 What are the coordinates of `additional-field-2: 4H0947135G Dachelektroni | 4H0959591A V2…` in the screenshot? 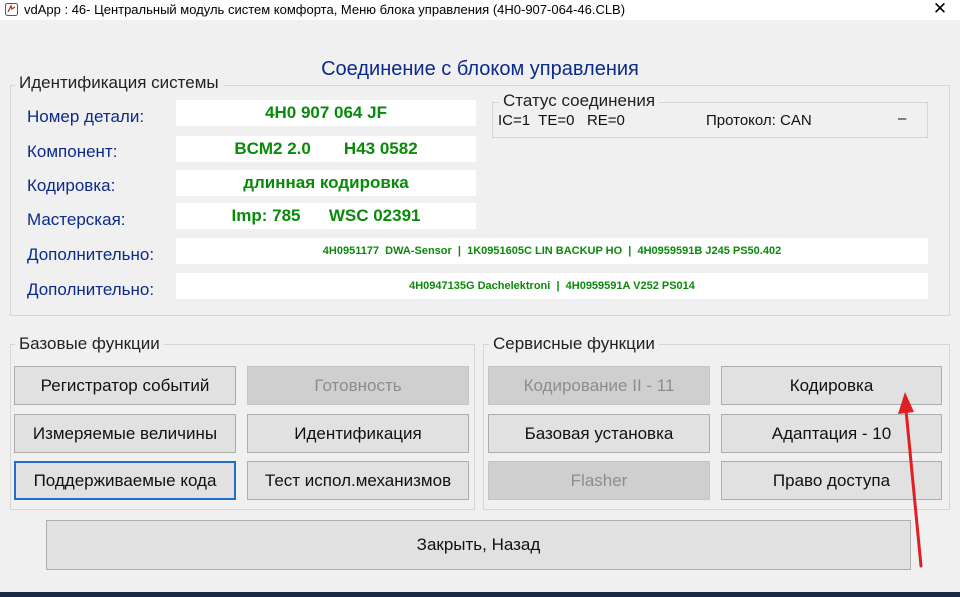 It's located at (552, 286).